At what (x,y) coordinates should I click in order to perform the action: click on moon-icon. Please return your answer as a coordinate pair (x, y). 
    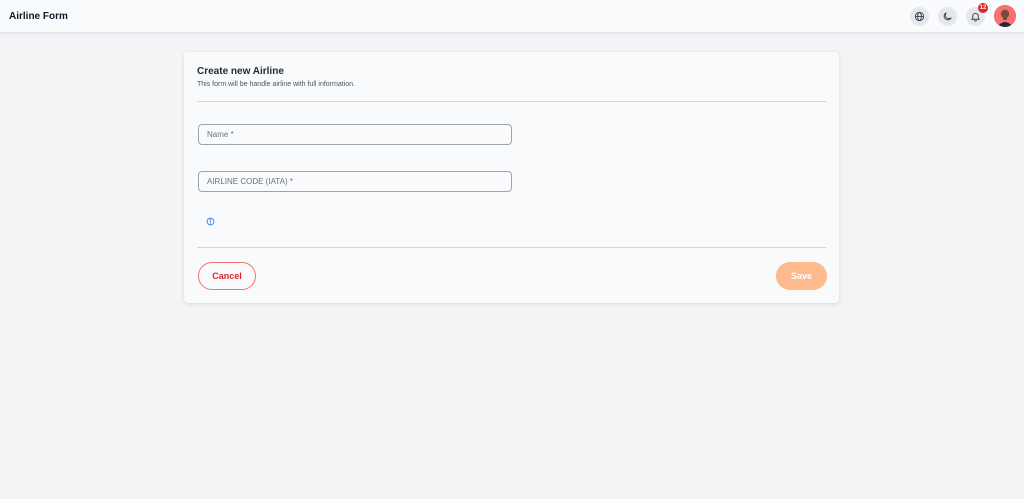
    Looking at the image, I should click on (947, 15).